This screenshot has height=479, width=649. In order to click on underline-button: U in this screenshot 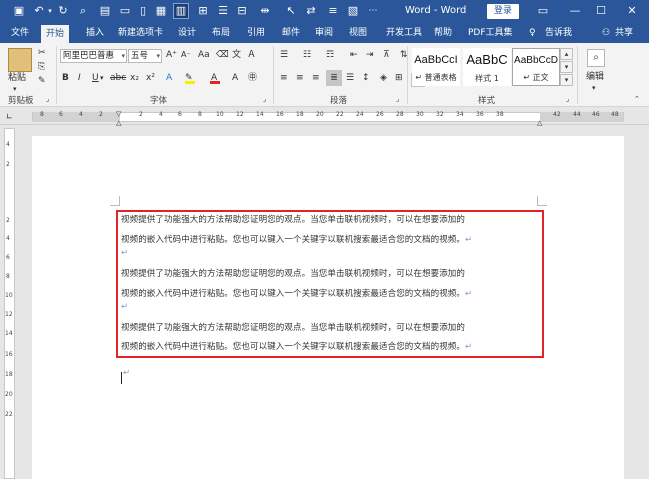, I will do `click(95, 78)`.